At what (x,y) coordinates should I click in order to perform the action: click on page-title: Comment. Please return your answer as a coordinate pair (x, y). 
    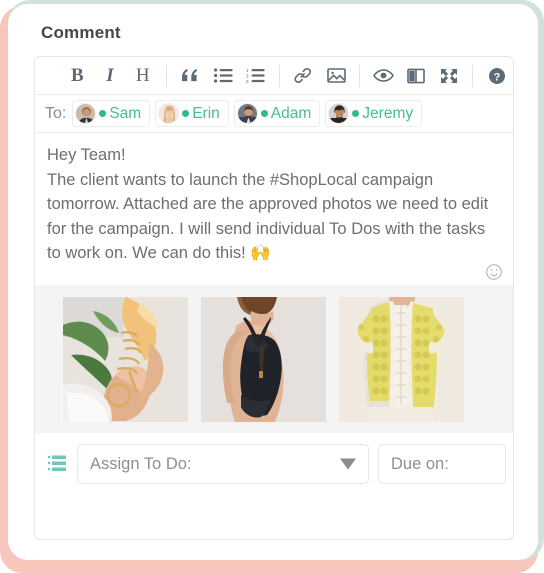
    Looking at the image, I should click on (81, 32).